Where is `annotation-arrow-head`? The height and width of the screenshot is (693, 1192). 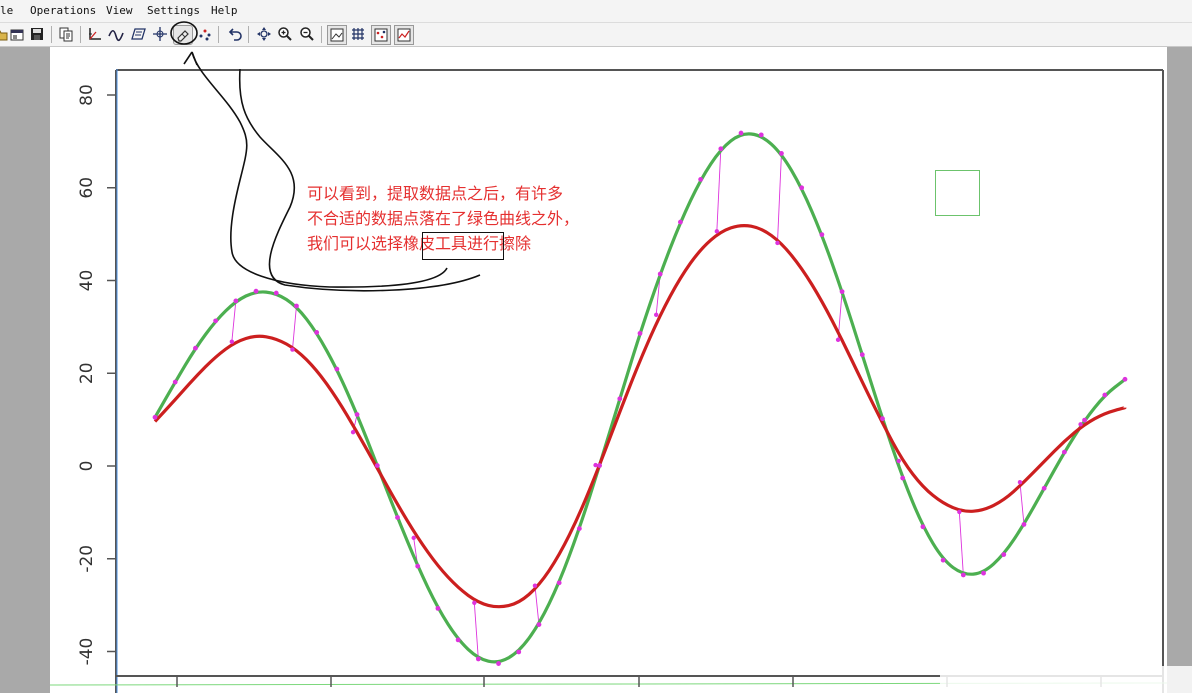 annotation-arrow-head is located at coordinates (190, 58).